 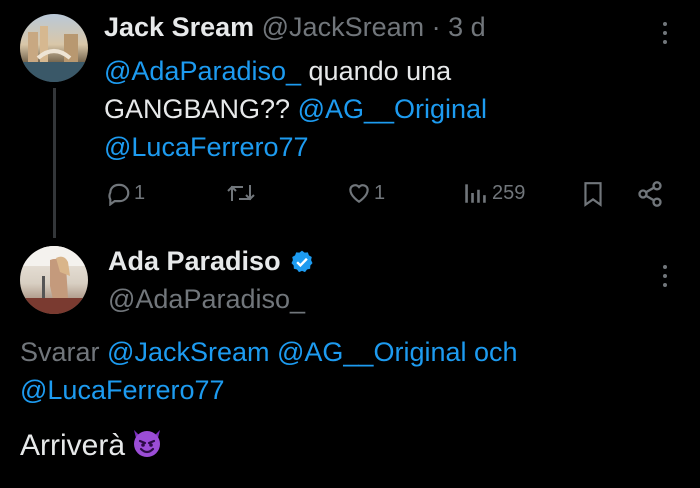 I want to click on bookmark-button, so click(x=593, y=194).